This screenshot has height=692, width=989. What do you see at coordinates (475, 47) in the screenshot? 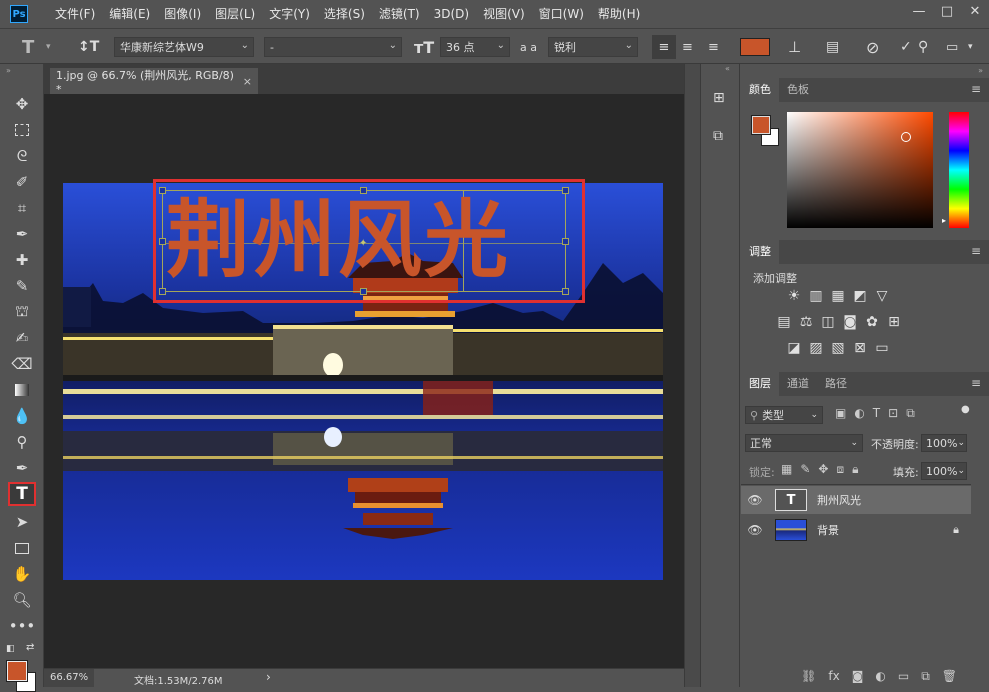
I see `font-size-select: 36 点 ⌄` at bounding box center [475, 47].